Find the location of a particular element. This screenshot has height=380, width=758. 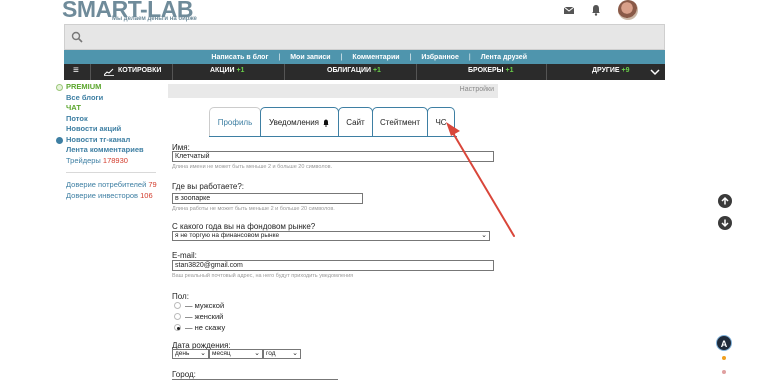

work-field: в зоопарке is located at coordinates (267, 198).